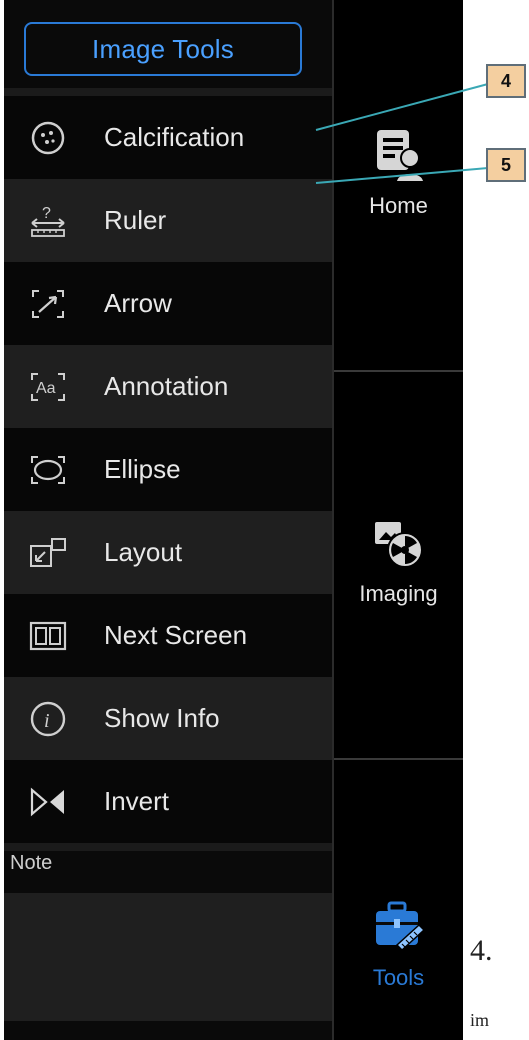  I want to click on page-body-text: im, so click(480, 1020).